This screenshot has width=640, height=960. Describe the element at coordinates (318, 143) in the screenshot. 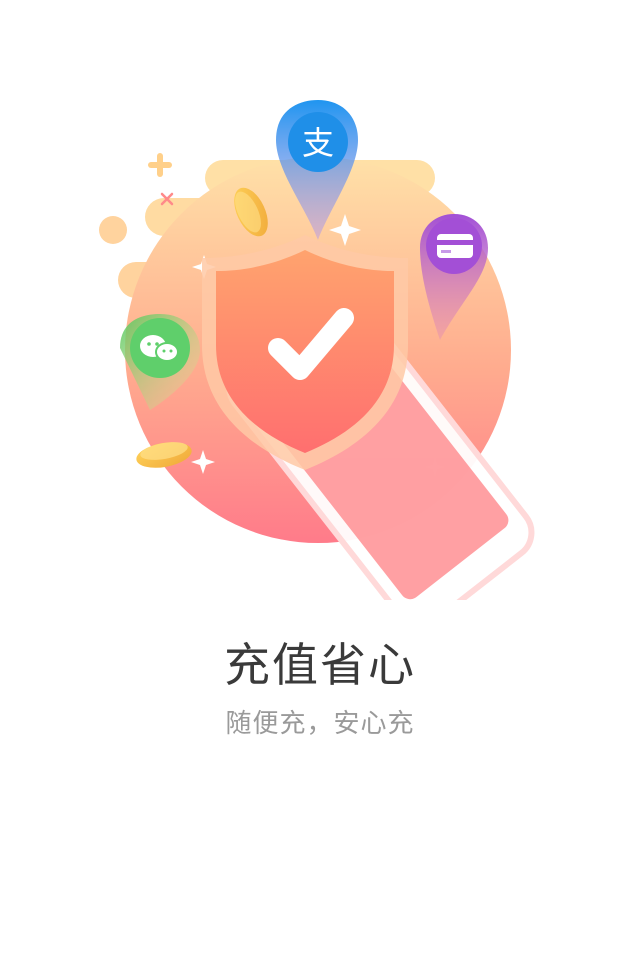

I see `svg-text: 支` at that location.